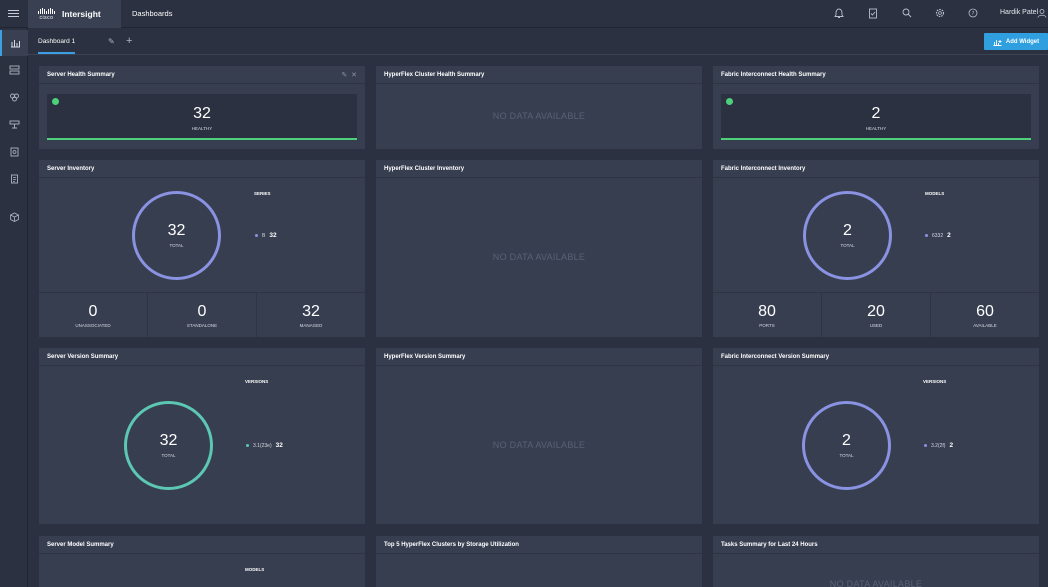 This screenshot has height=587, width=1048. I want to click on server-model-widget: Server Model Summary MODELS, so click(202, 561).